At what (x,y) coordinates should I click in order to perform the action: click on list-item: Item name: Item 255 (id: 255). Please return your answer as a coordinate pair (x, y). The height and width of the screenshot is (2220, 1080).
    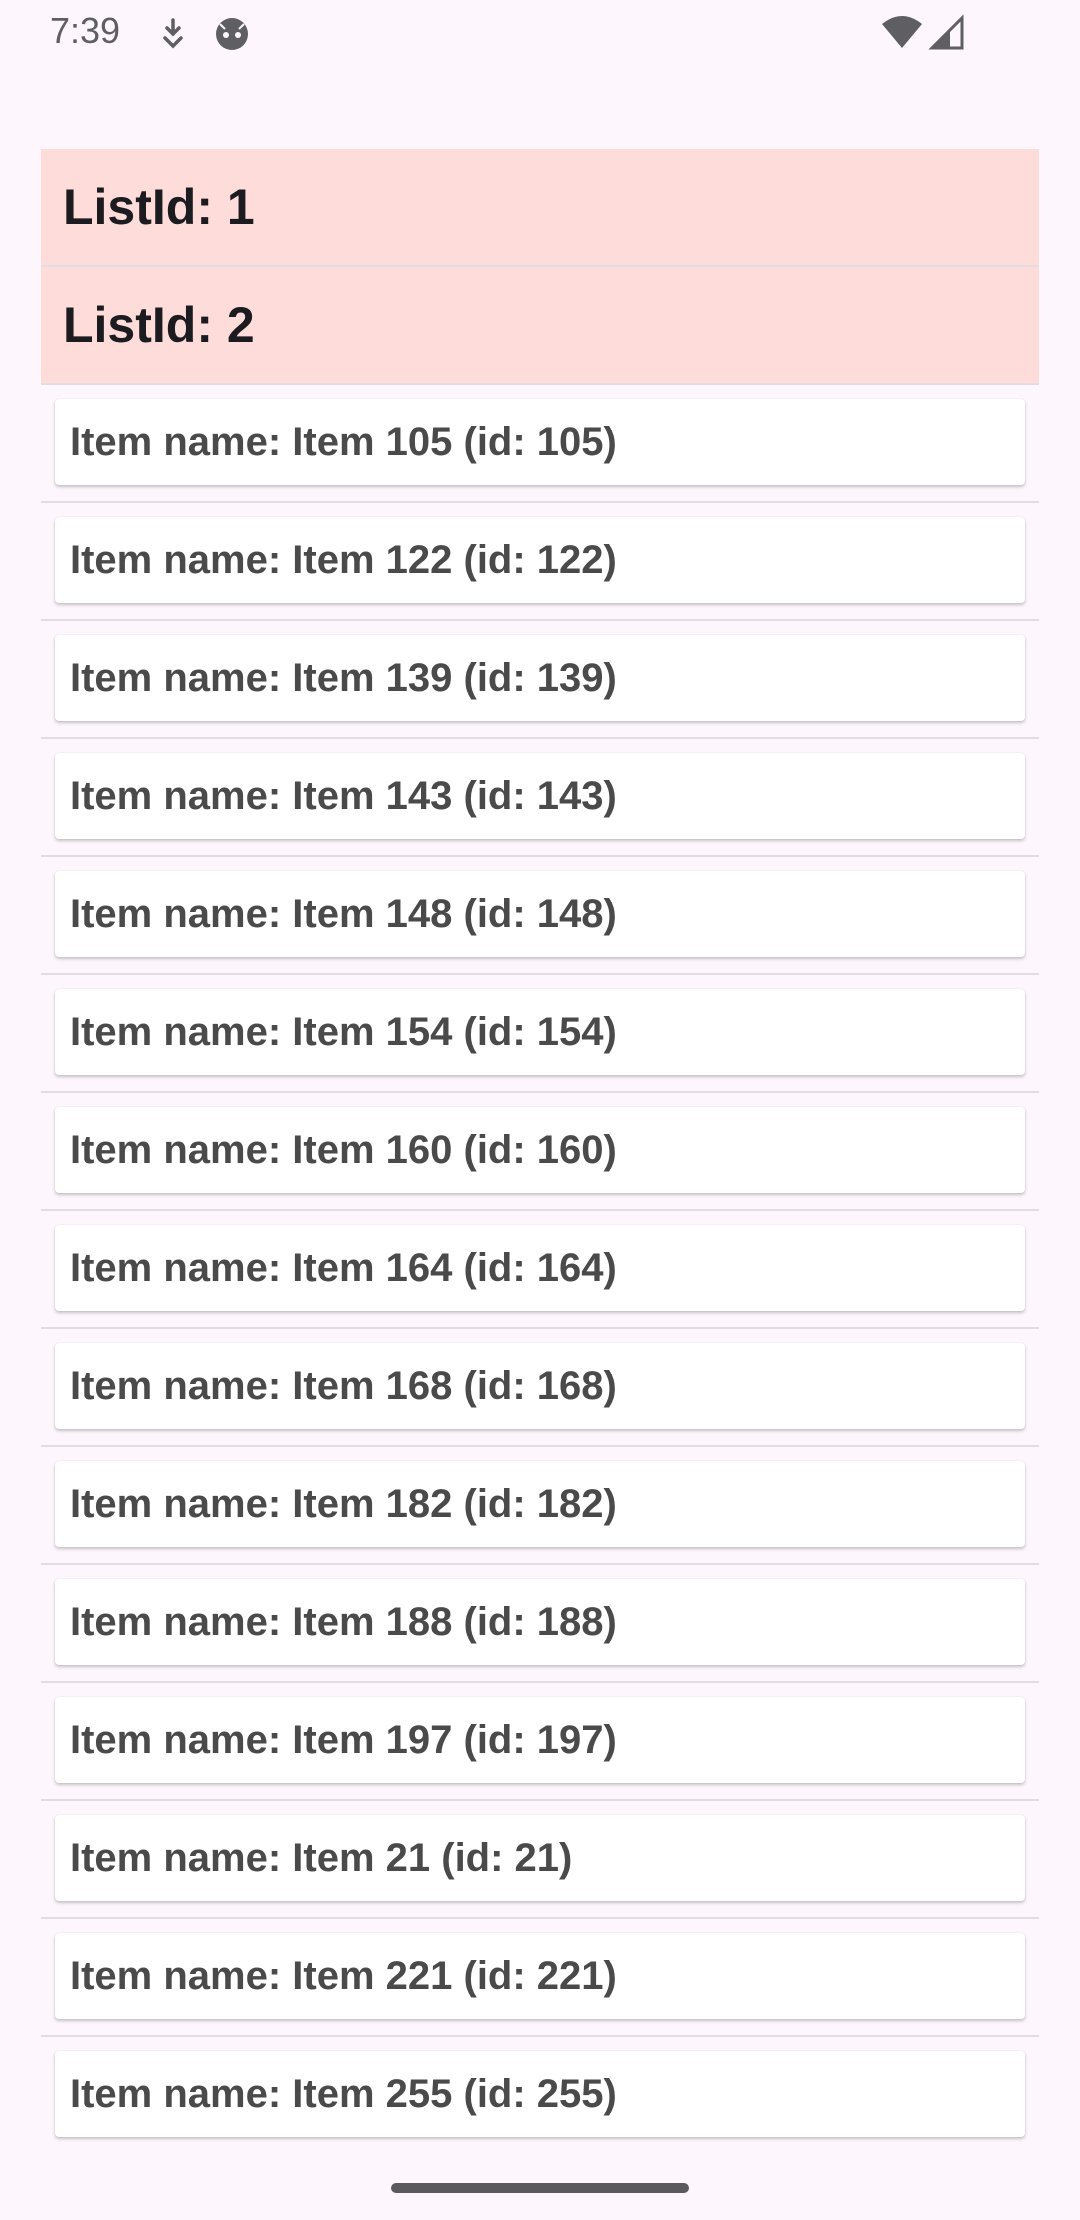
    Looking at the image, I should click on (540, 2096).